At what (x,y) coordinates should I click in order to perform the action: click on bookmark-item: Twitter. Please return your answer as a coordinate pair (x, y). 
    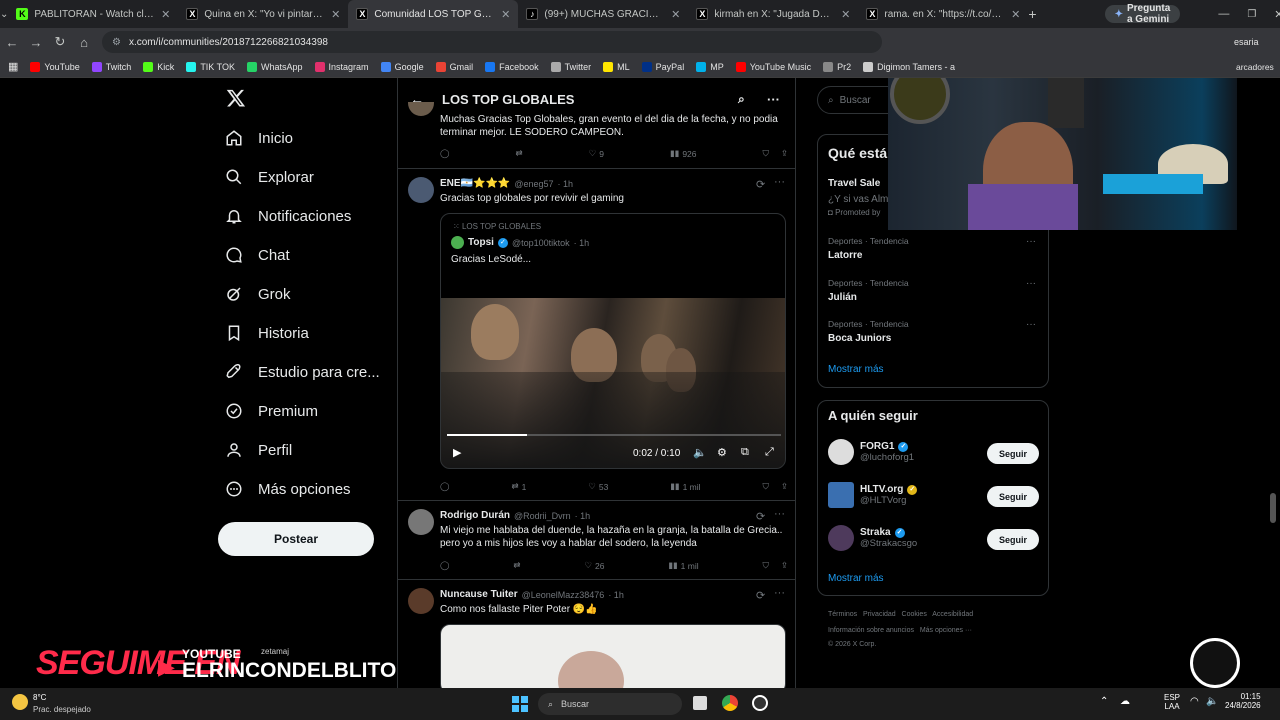
    Looking at the image, I should click on (570, 66).